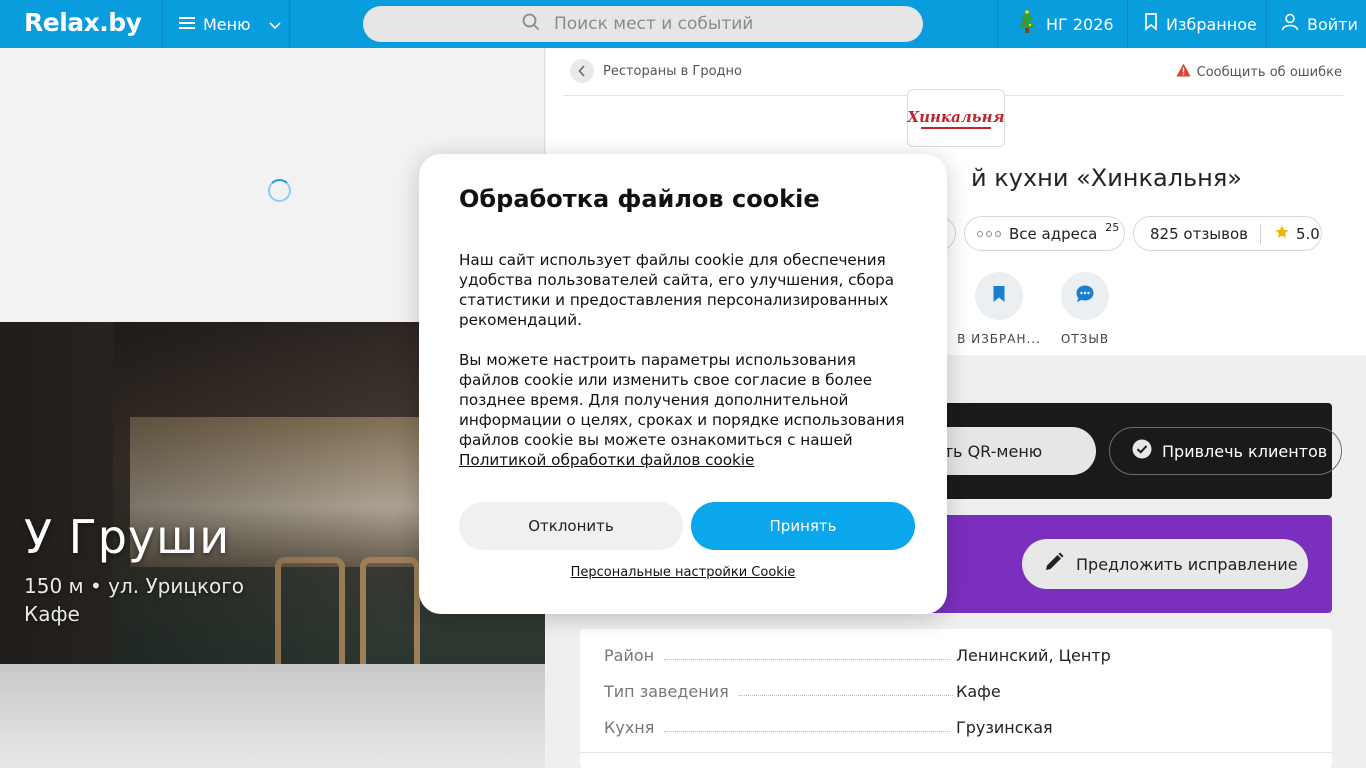 The width and height of the screenshot is (1366, 768). What do you see at coordinates (1282, 234) in the screenshot?
I see `star-icon` at bounding box center [1282, 234].